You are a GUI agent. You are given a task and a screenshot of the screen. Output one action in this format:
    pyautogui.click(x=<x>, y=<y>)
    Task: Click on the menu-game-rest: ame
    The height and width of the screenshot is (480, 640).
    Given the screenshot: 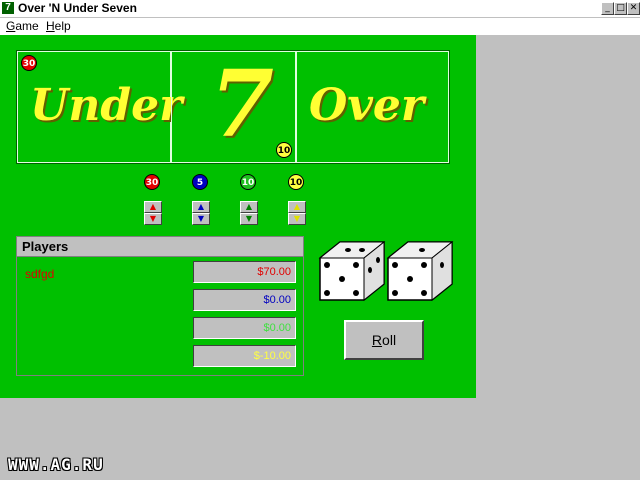 What is the action you would take?
    pyautogui.click(x=27, y=26)
    